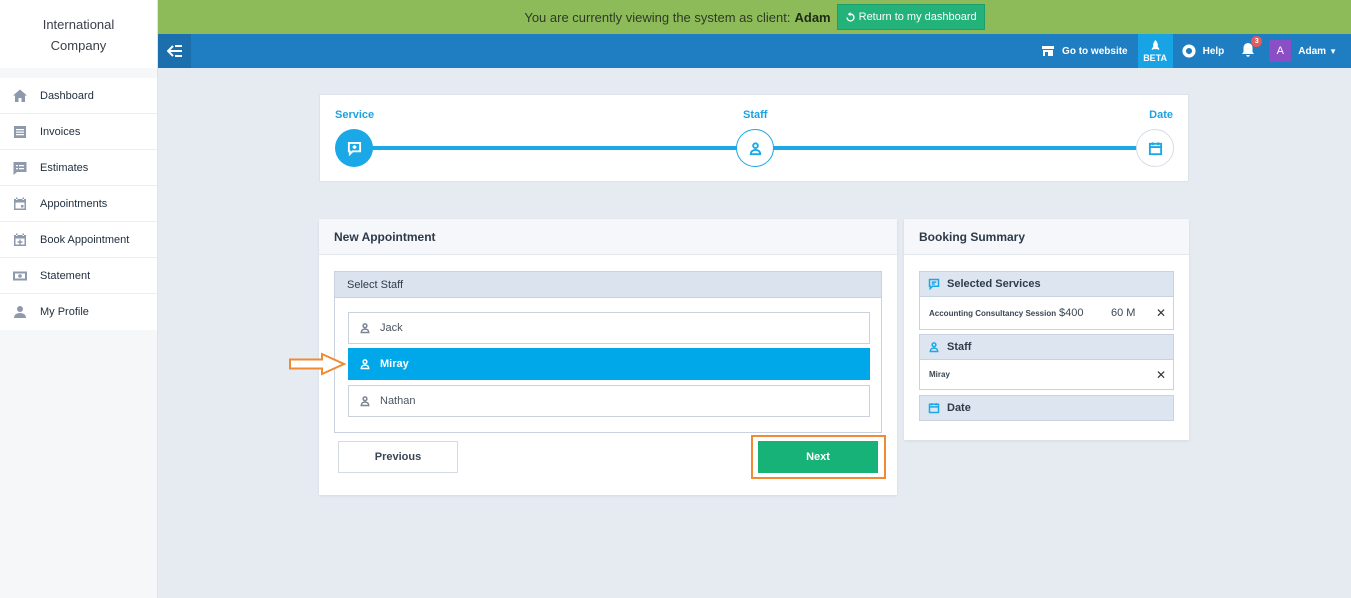 The image size is (1351, 598). Describe the element at coordinates (1257, 41) in the screenshot. I see `notification-count-badge: 3` at that location.